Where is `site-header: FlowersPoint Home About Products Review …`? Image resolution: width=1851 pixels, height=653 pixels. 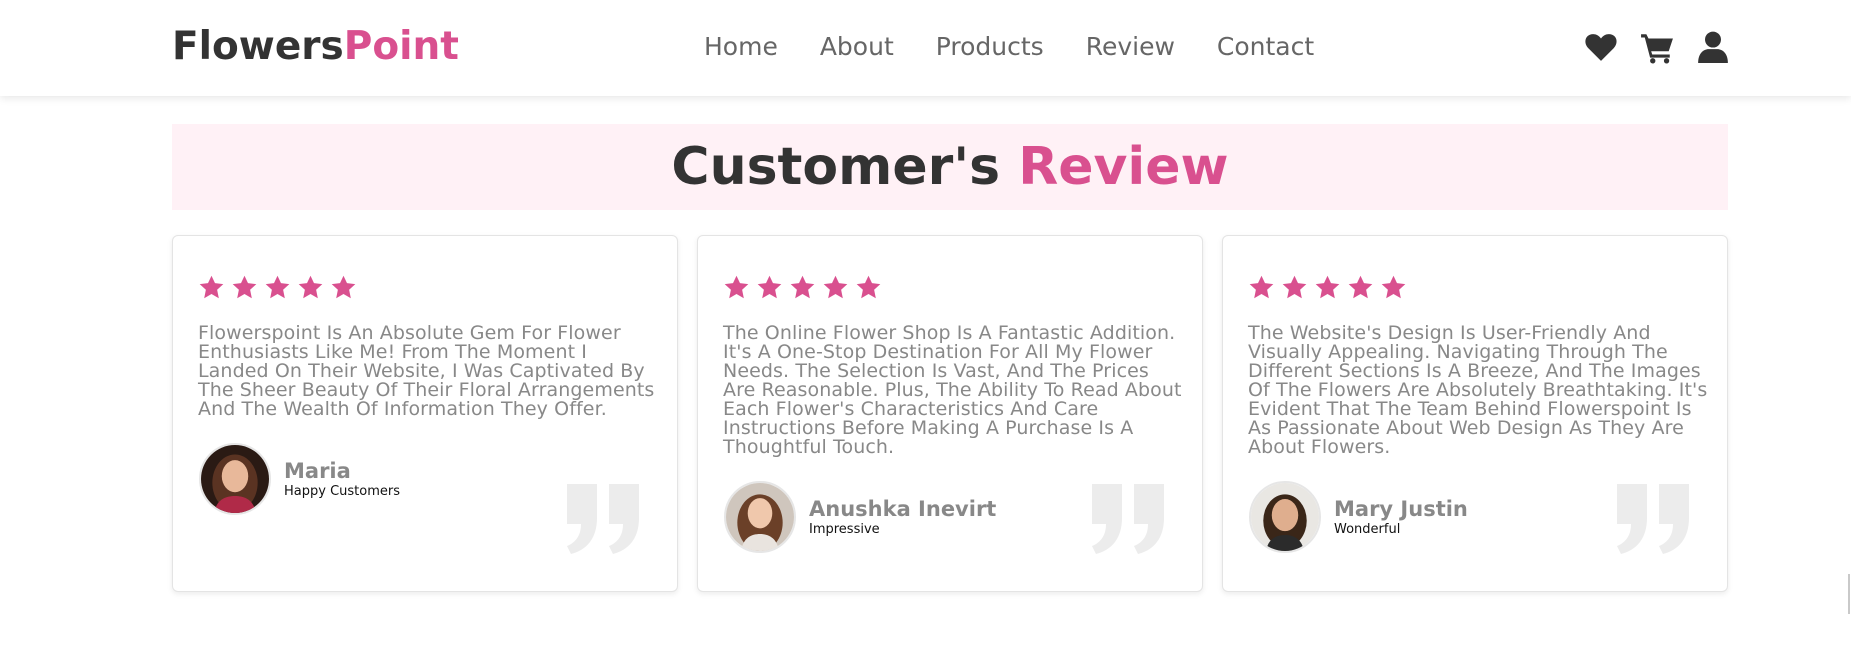 site-header: FlowersPoint Home About Products Review … is located at coordinates (925, 48).